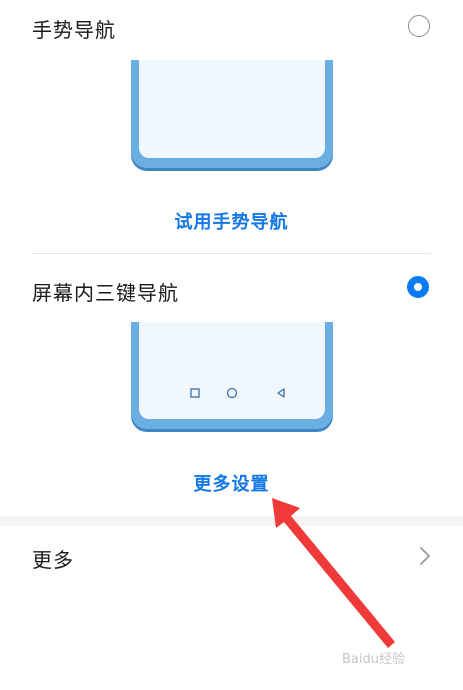 This screenshot has width=463, height=690. I want to click on baidu-watermark: Baidu经验, so click(373, 659).